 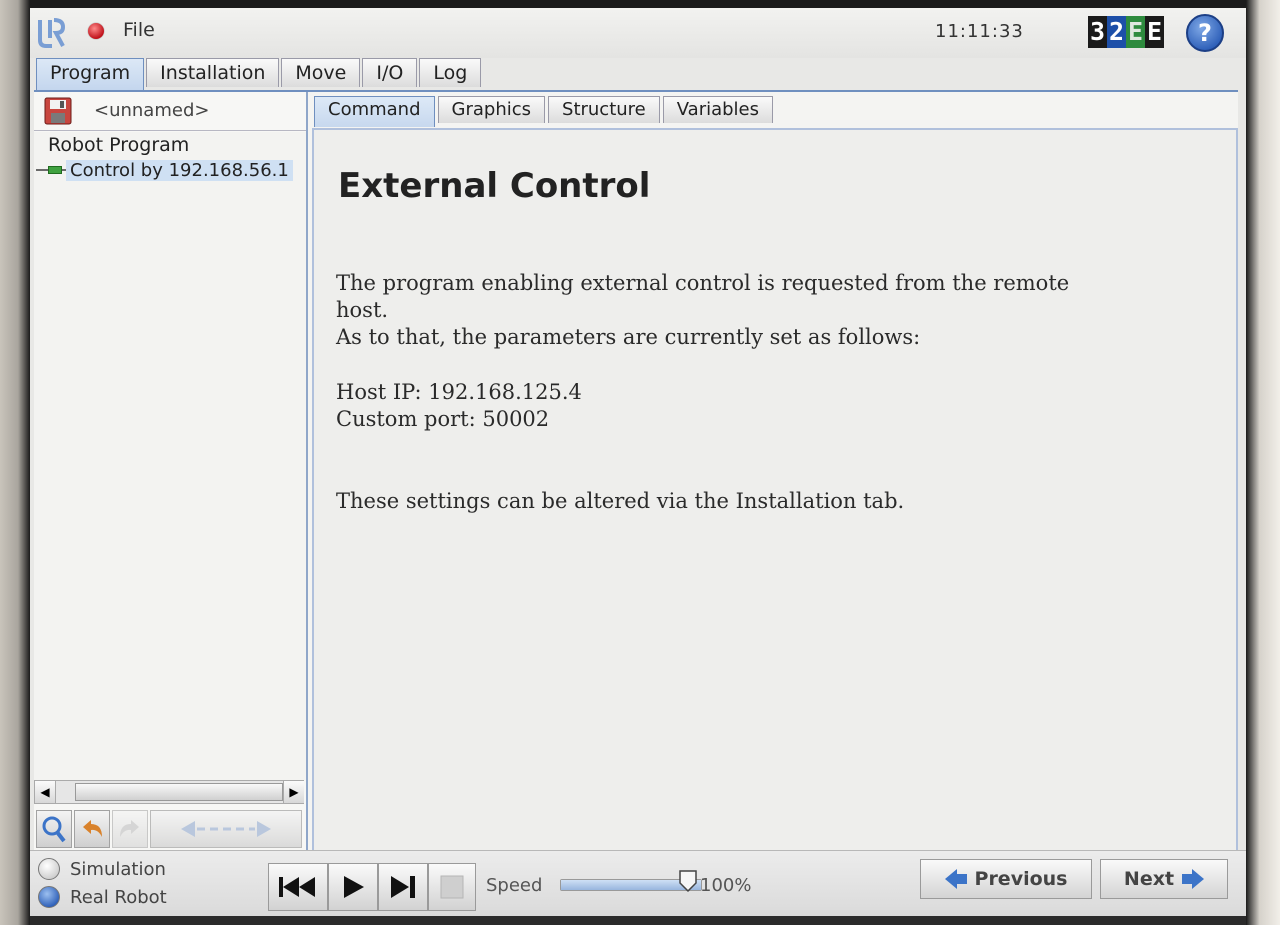 What do you see at coordinates (718, 109) in the screenshot?
I see `tab-variables: Variables` at bounding box center [718, 109].